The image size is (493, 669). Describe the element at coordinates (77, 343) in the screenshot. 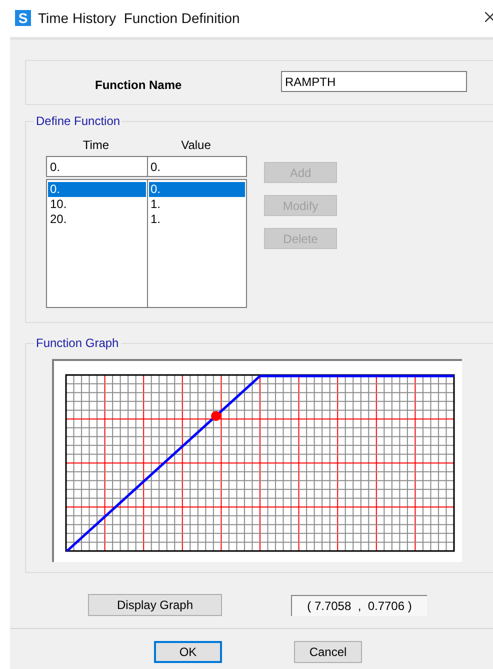

I see `group-title: Function Graph` at that location.